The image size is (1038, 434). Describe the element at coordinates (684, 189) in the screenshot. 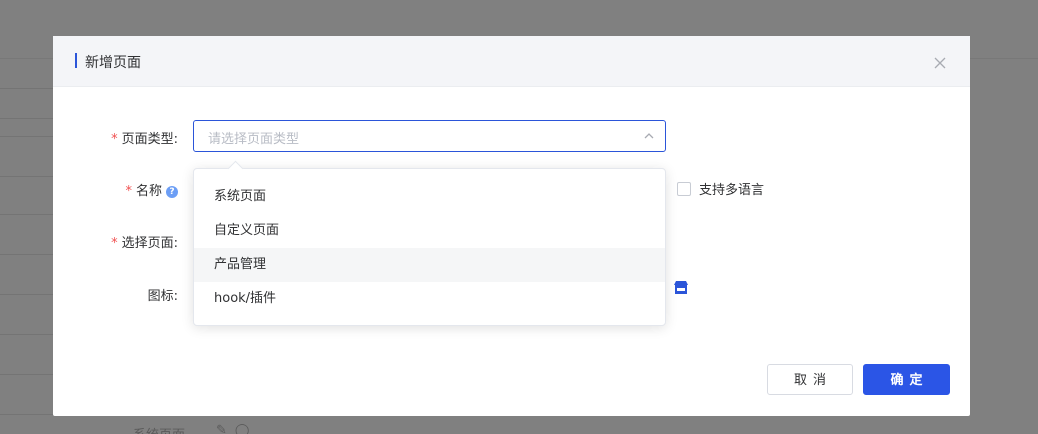

I see `multilang-checkbox` at that location.